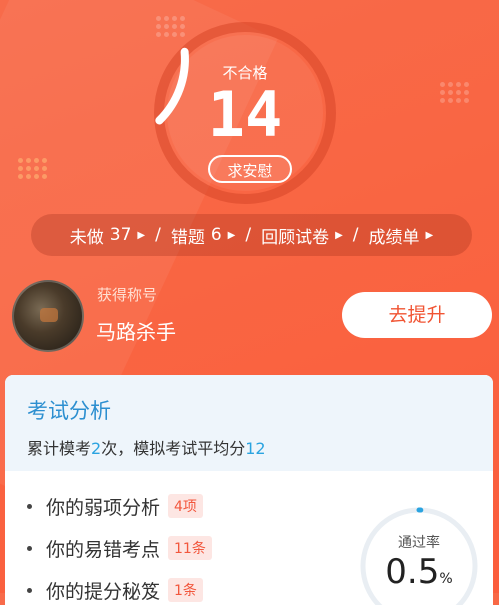 This screenshot has width=499, height=605. What do you see at coordinates (185, 506) in the screenshot?
I see `count-badge: 4项` at bounding box center [185, 506].